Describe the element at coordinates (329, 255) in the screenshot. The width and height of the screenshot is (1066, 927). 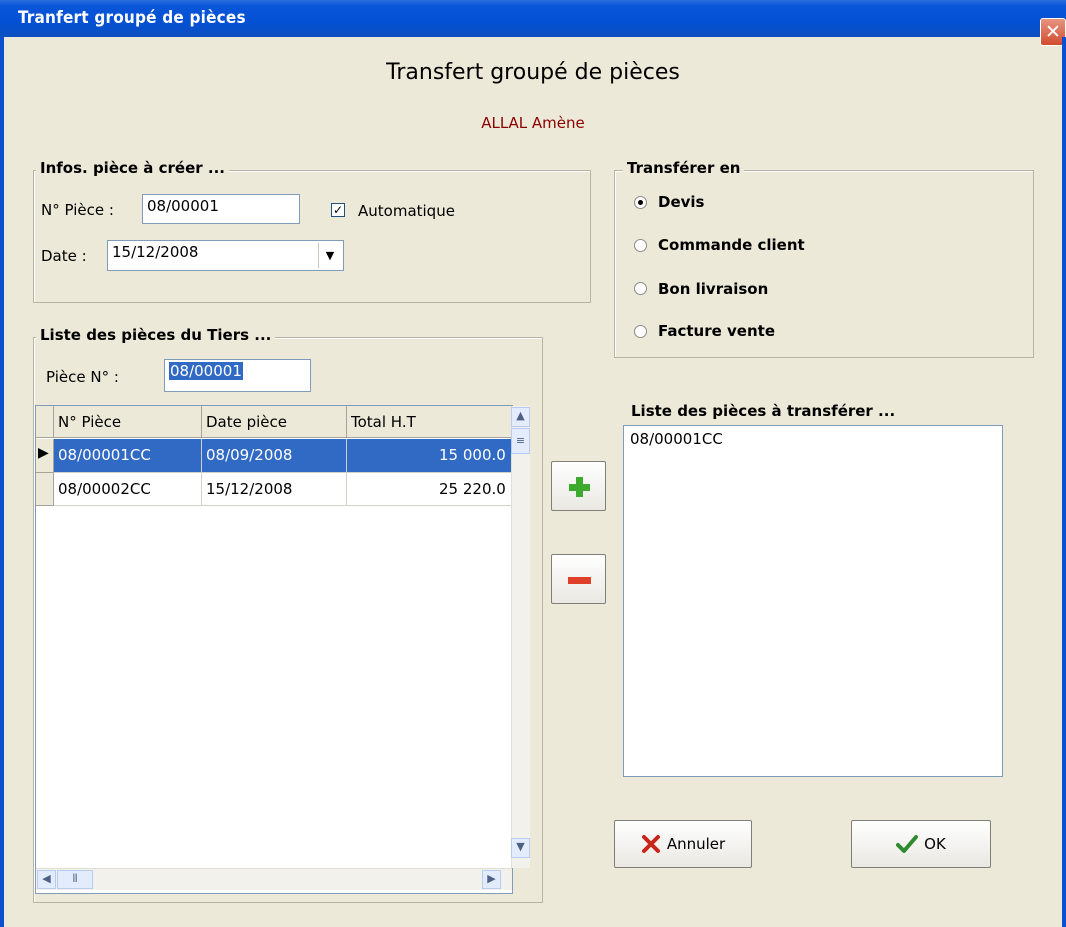
I see `dropdown-arrow-icon: ▼` at that location.